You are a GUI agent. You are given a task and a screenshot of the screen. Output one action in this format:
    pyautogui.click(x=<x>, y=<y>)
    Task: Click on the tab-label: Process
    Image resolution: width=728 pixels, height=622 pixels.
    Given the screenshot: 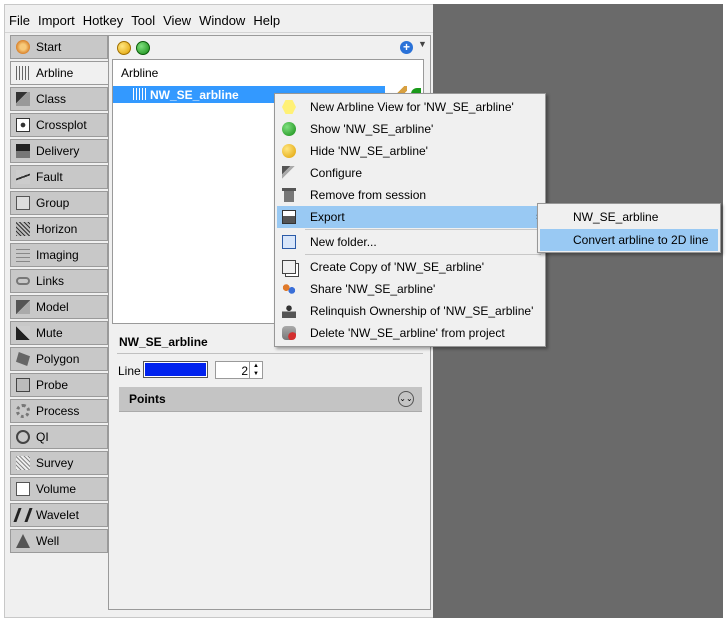 What is the action you would take?
    pyautogui.click(x=58, y=411)
    